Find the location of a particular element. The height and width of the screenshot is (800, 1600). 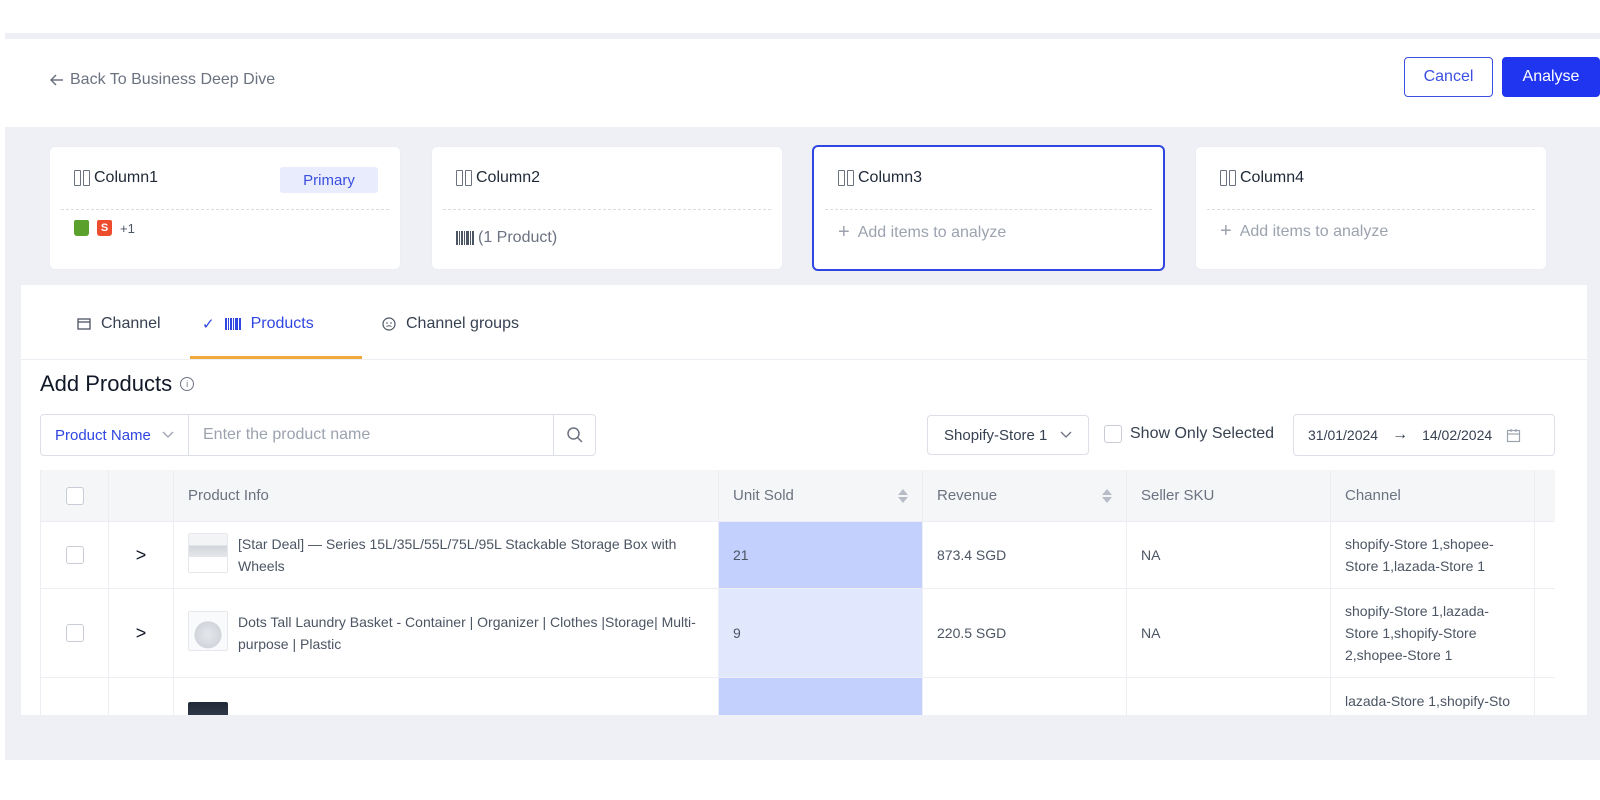

arrow-left-icon is located at coordinates (56, 80).